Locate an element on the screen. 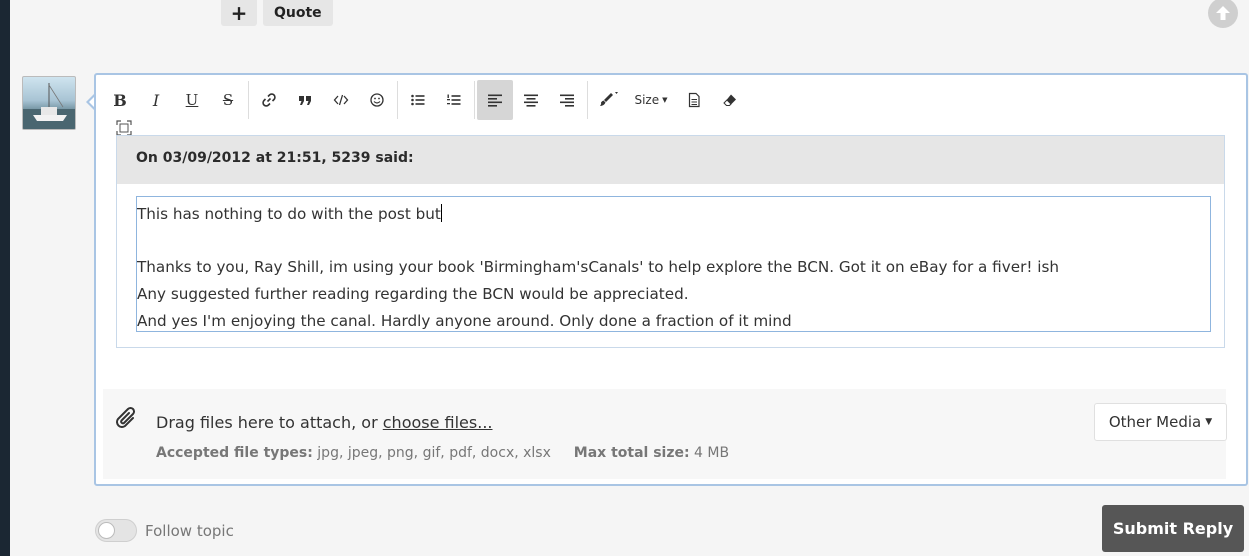 This screenshot has height=556, width=1249. post-actions: + Quote is located at coordinates (277, 13).